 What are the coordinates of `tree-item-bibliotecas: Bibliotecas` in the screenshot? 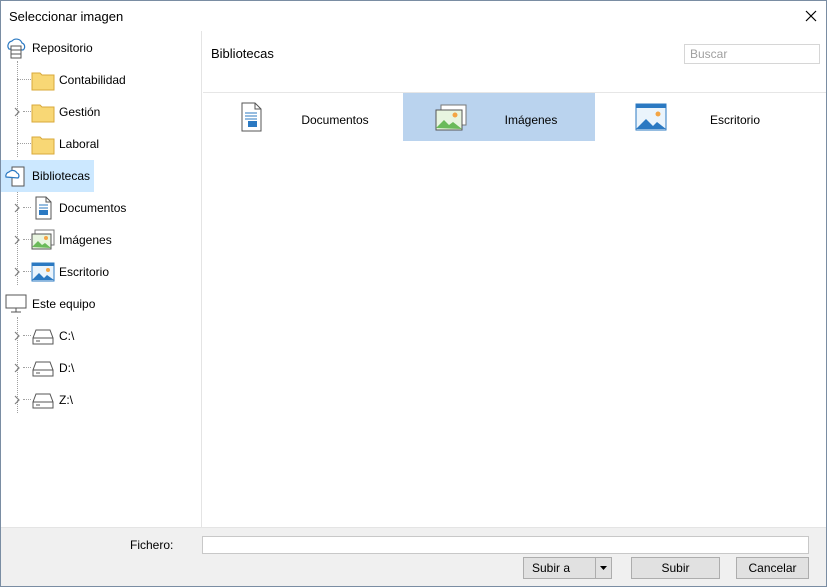 It's located at (47, 176).